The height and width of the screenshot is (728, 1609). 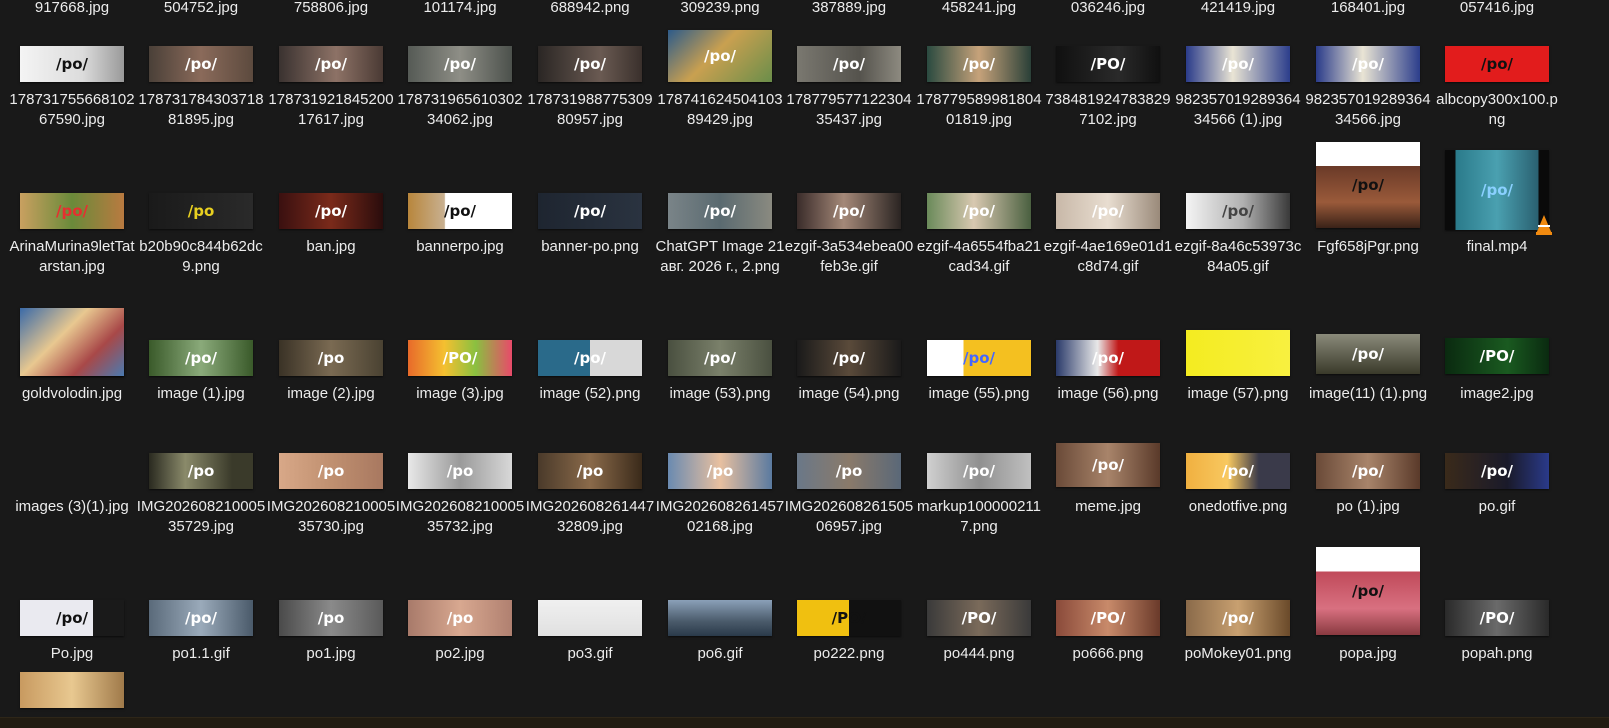 I want to click on file-name: image(11) (1).png, so click(x=1368, y=394).